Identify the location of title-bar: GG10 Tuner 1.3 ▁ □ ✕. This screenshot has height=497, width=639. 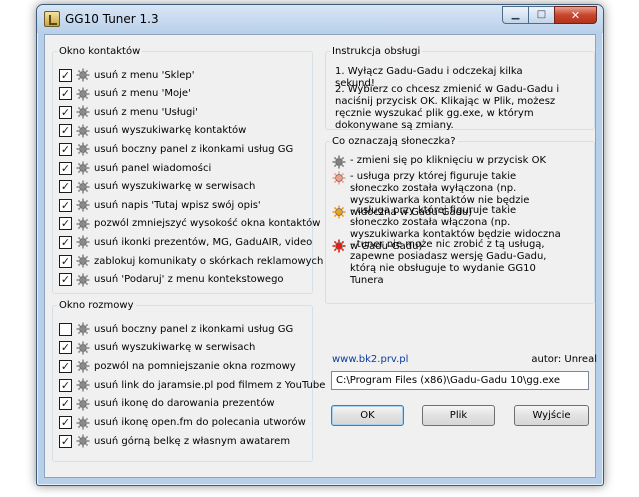
(320, 19).